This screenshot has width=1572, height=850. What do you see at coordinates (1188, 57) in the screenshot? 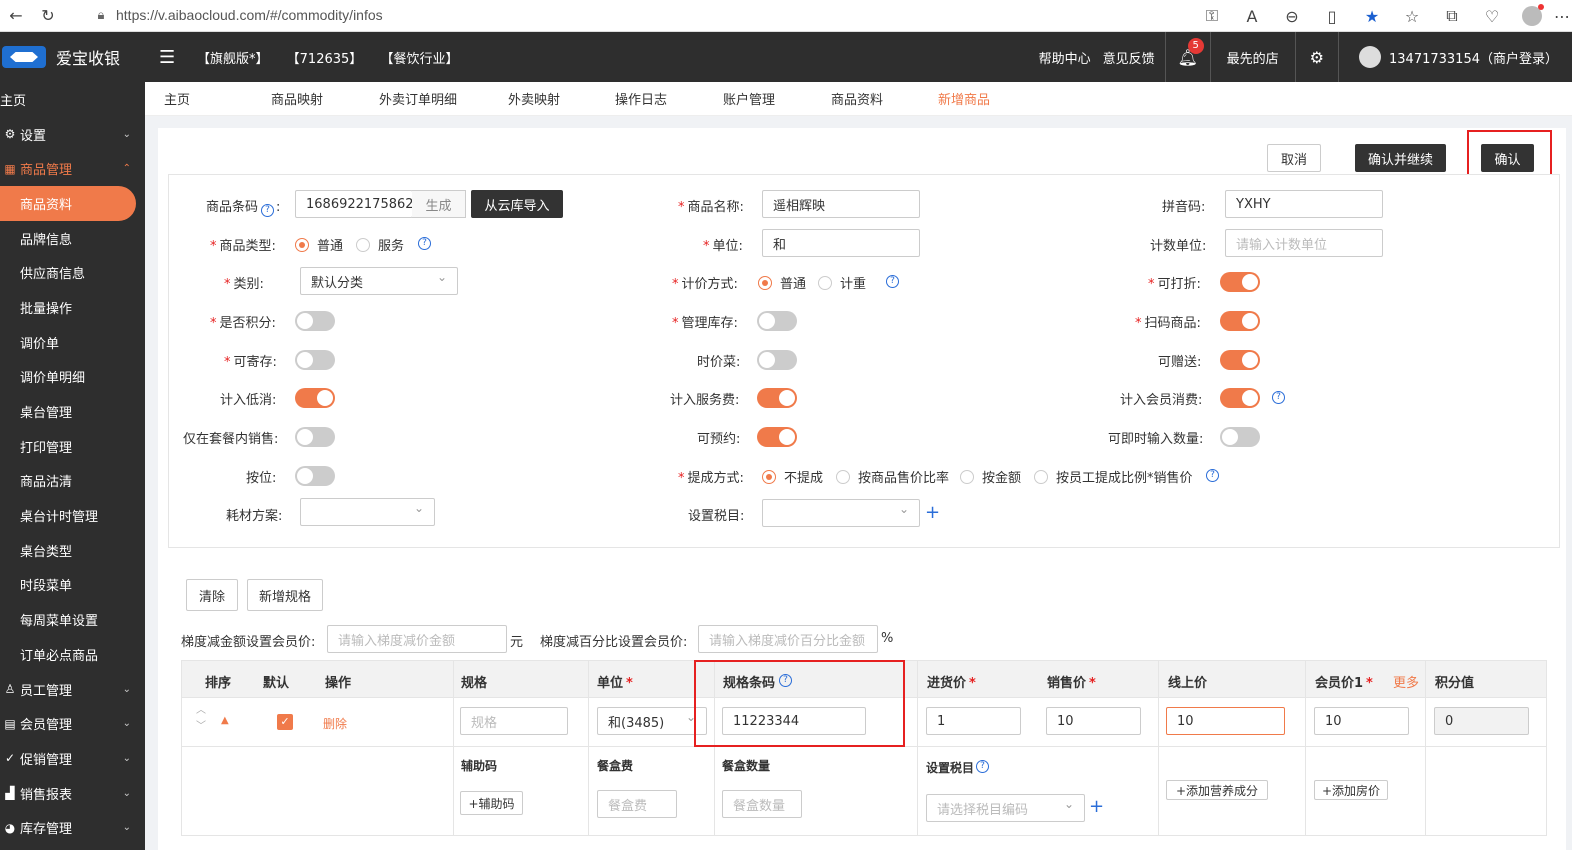
I see `bell-icon: 🔔︎ 5` at bounding box center [1188, 57].